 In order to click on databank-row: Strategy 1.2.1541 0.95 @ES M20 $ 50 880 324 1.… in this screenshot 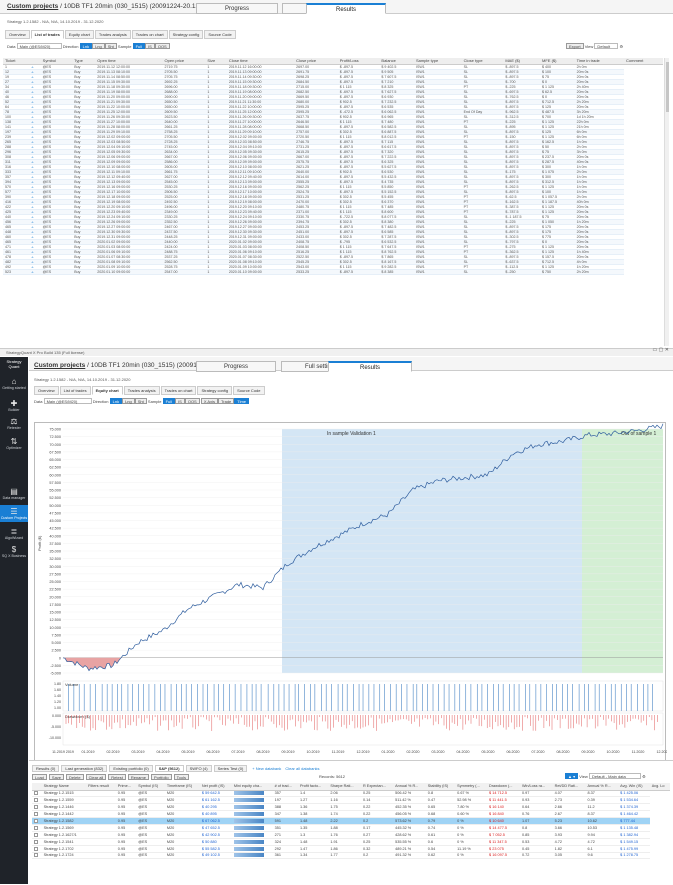, I will do `click(351, 842)`.